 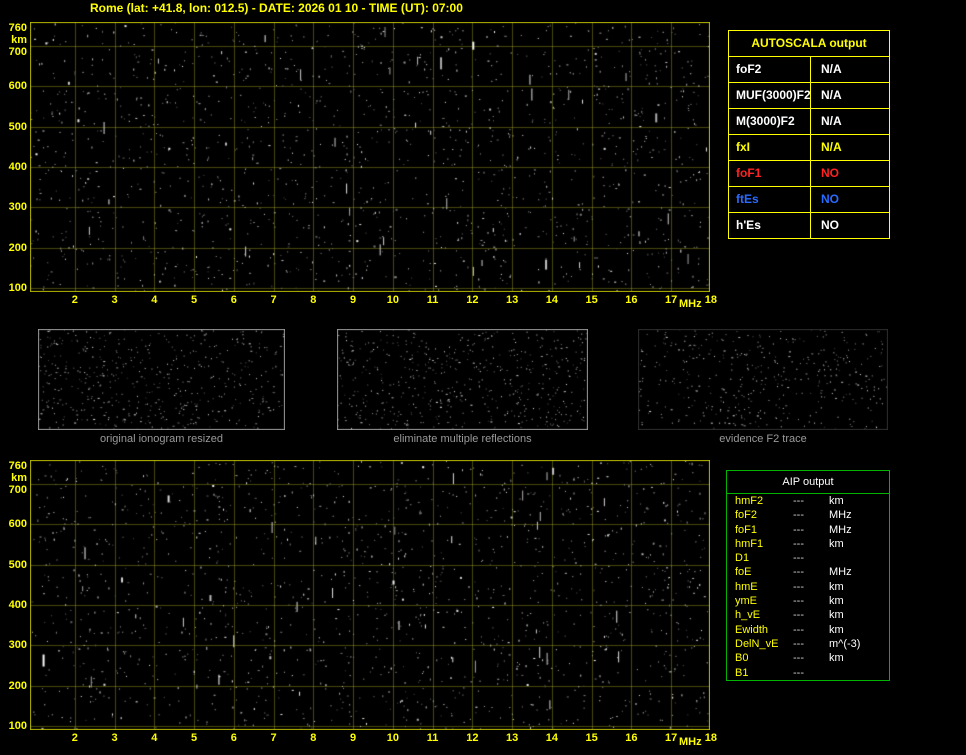 I want to click on parameter-label: foF2, so click(x=746, y=515).